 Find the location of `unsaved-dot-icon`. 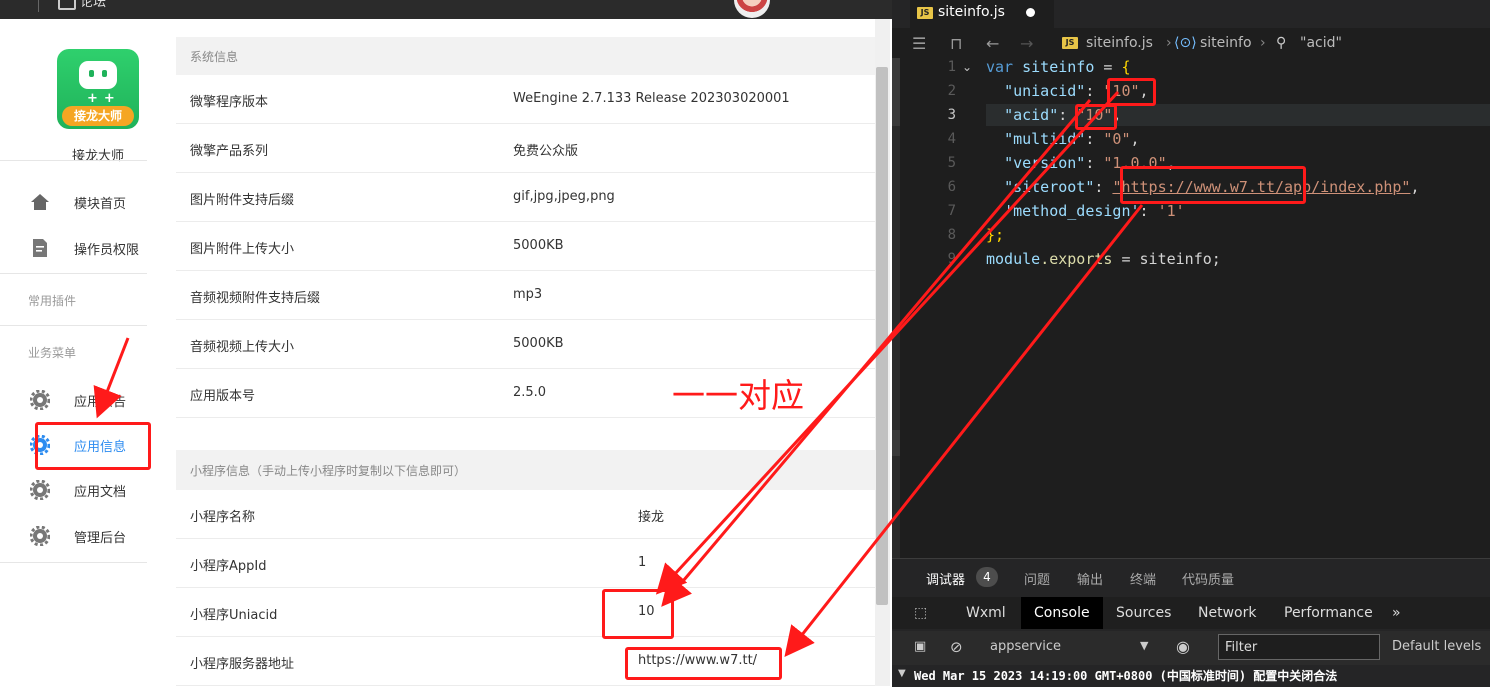

unsaved-dot-icon is located at coordinates (1030, 12).